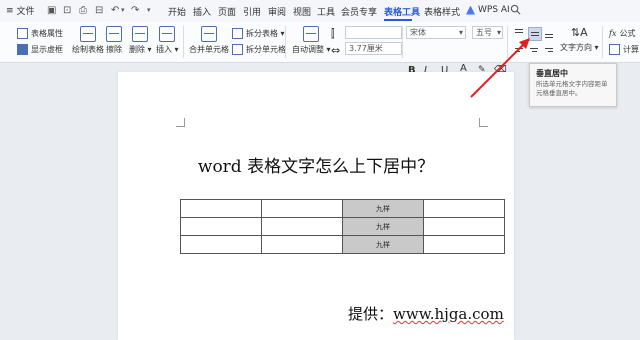  Describe the element at coordinates (488, 10) in the screenshot. I see `wps-ai-button: WPS AI` at that location.